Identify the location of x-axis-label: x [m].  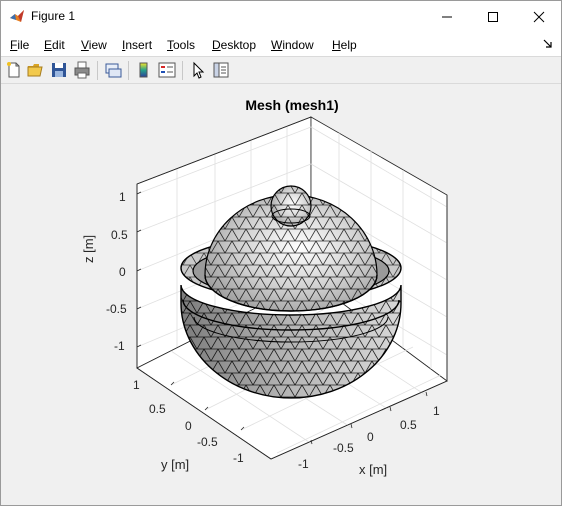
(373, 469).